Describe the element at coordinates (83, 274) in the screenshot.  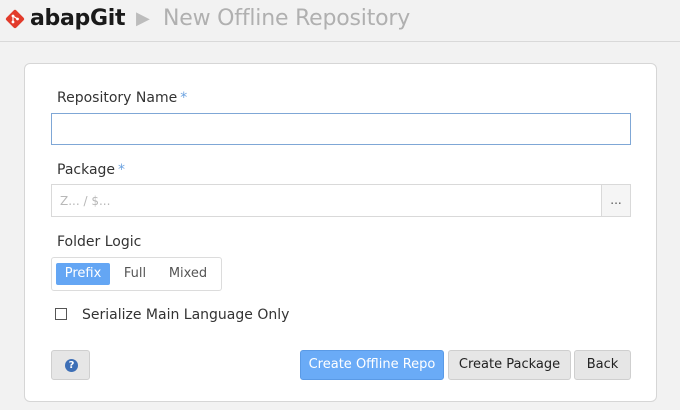
I see `folder-logic-option-prefix: Prefix` at that location.